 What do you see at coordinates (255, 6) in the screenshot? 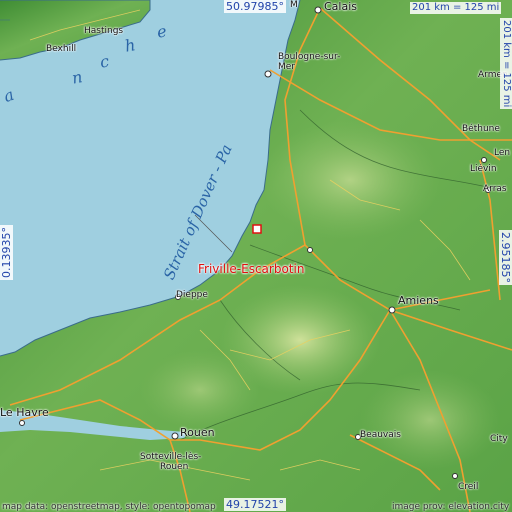
I see `coord-top: 50.97985°` at bounding box center [255, 6].